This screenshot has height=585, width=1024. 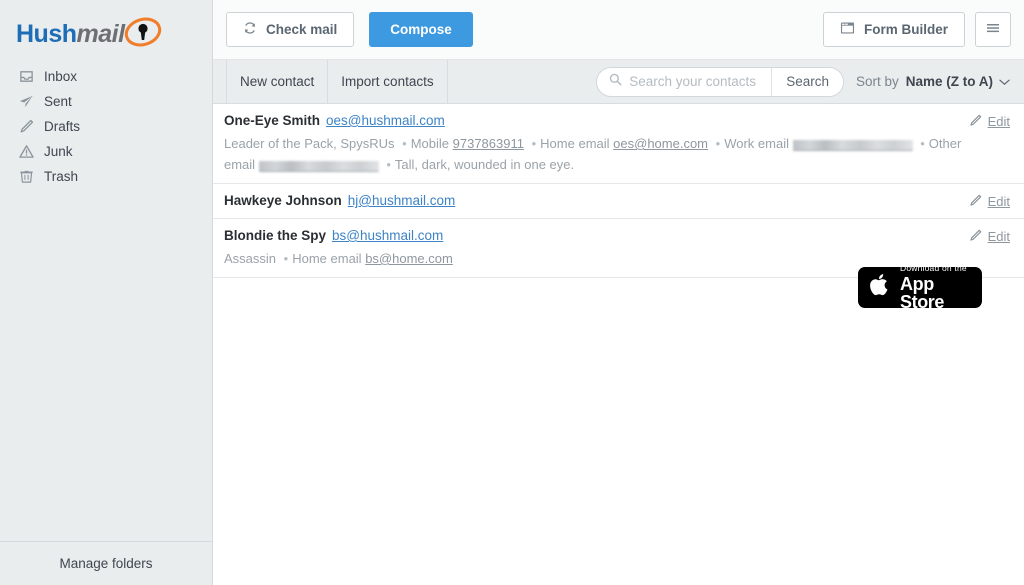 I want to click on logo-hush-text: Hush, so click(x=46, y=33).